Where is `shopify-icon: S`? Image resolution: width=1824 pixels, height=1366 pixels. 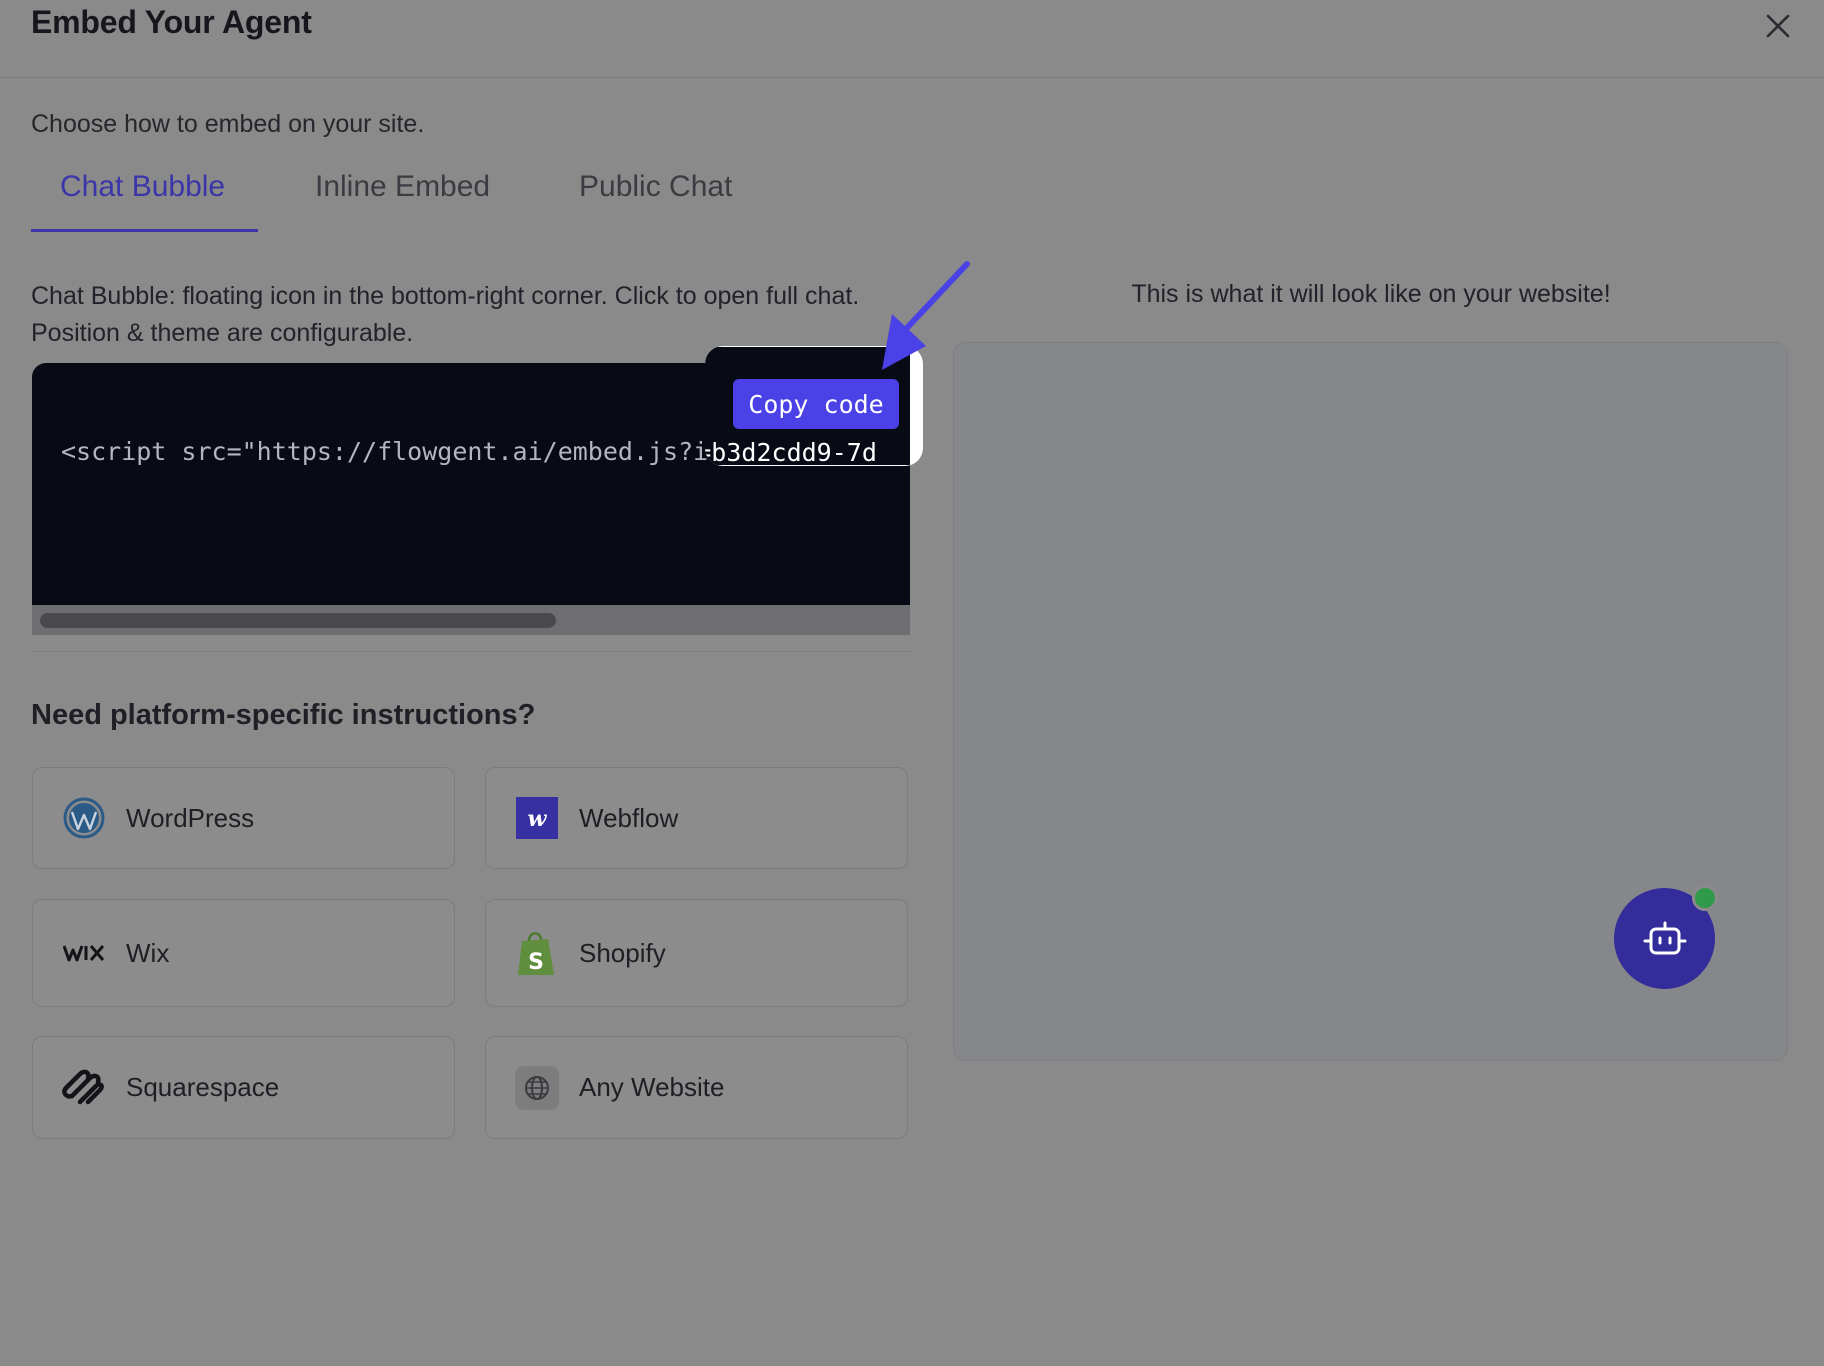
shopify-icon: S is located at coordinates (537, 953).